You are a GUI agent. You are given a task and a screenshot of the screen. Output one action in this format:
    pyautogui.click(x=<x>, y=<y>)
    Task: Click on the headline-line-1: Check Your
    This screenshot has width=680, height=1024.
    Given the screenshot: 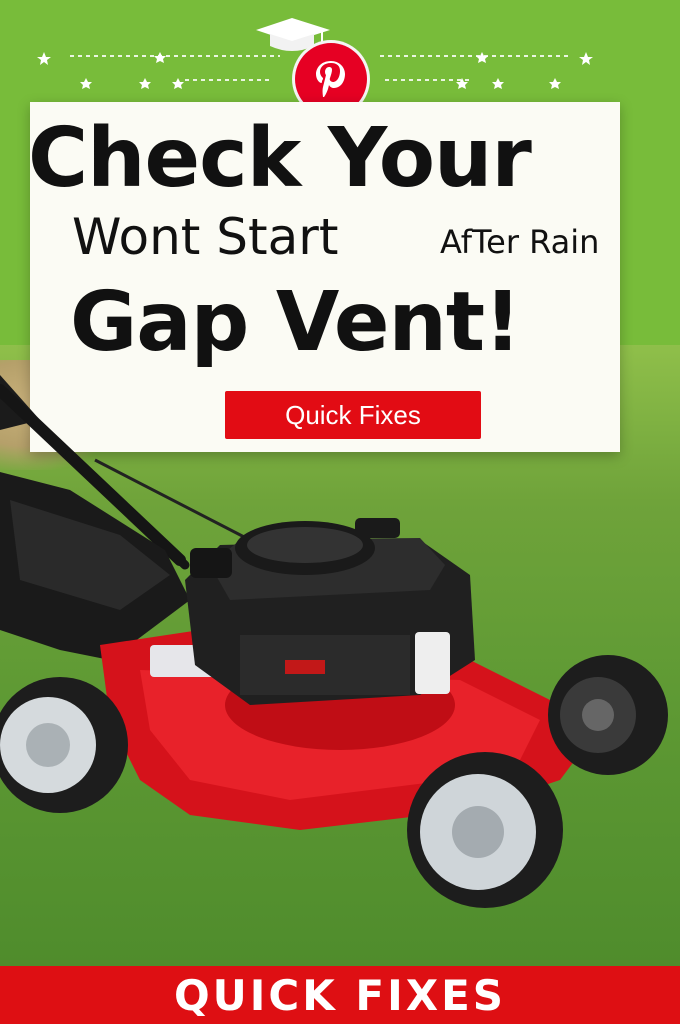 What is the action you would take?
    pyautogui.click(x=280, y=158)
    